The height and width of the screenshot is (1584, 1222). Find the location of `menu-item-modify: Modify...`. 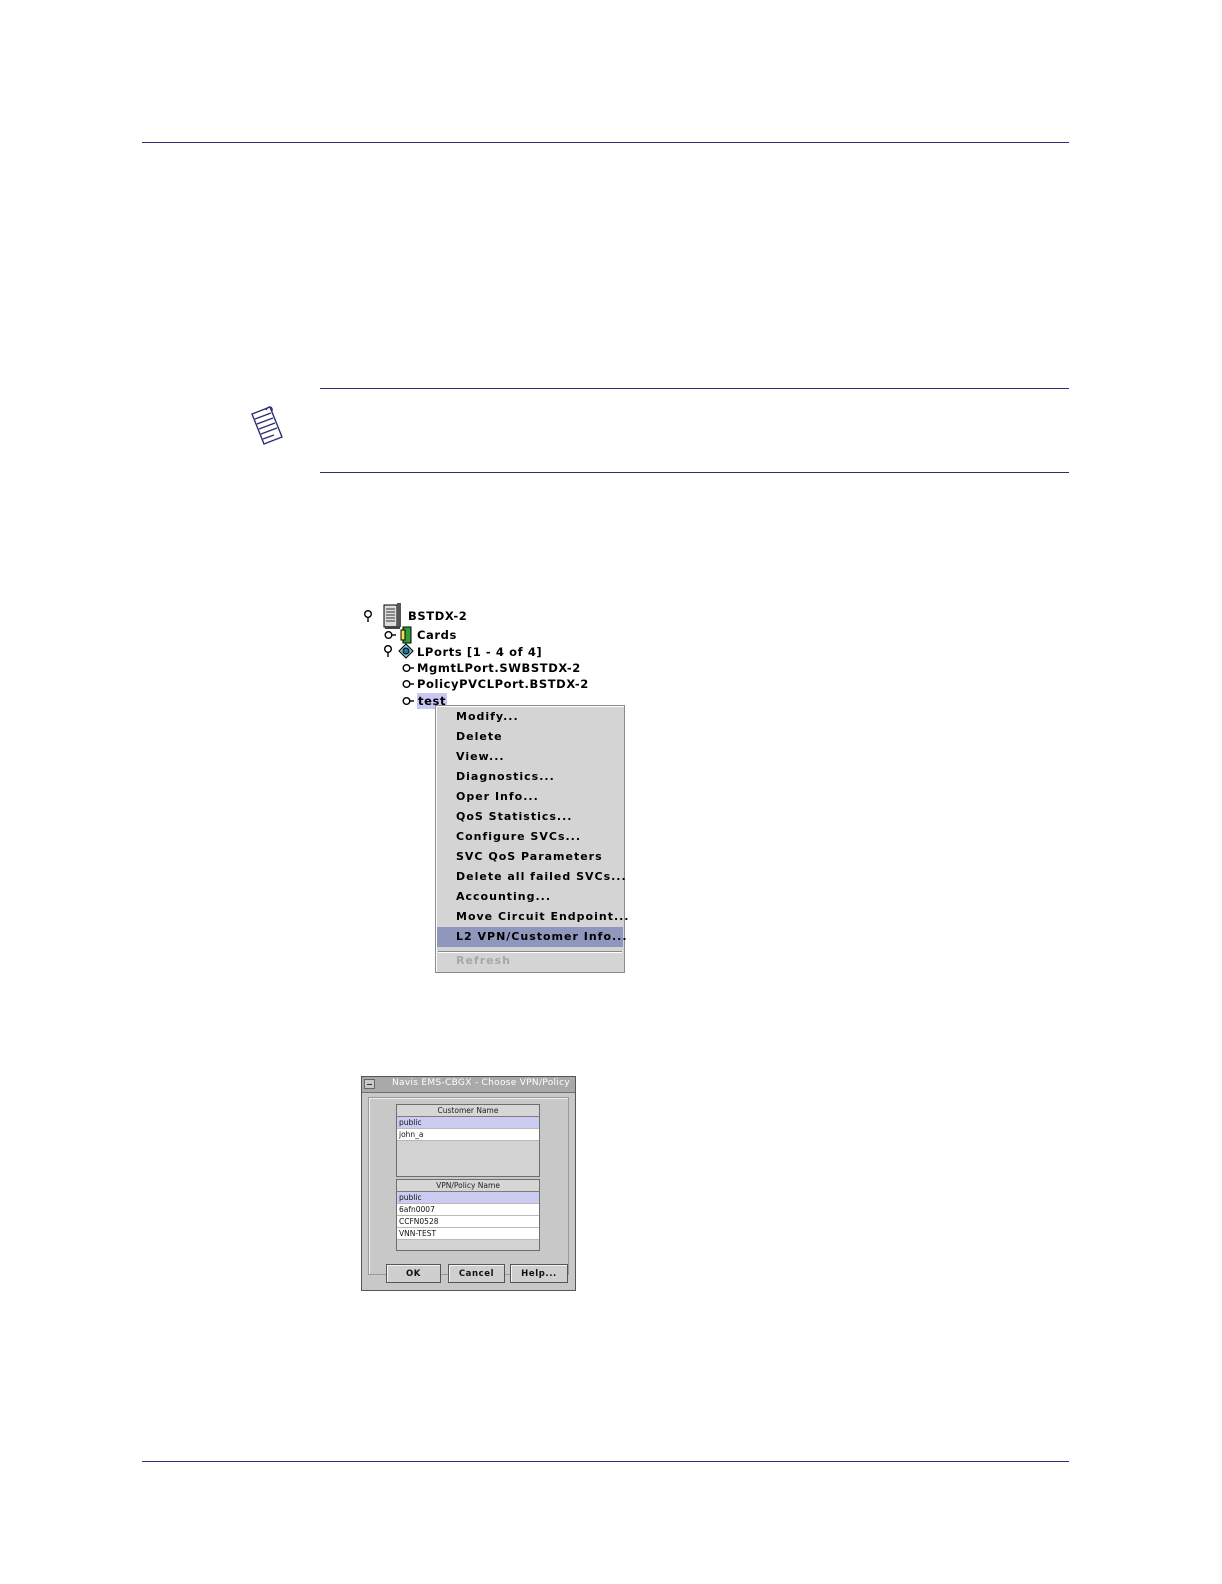

menu-item-modify: Modify... is located at coordinates (530, 717).